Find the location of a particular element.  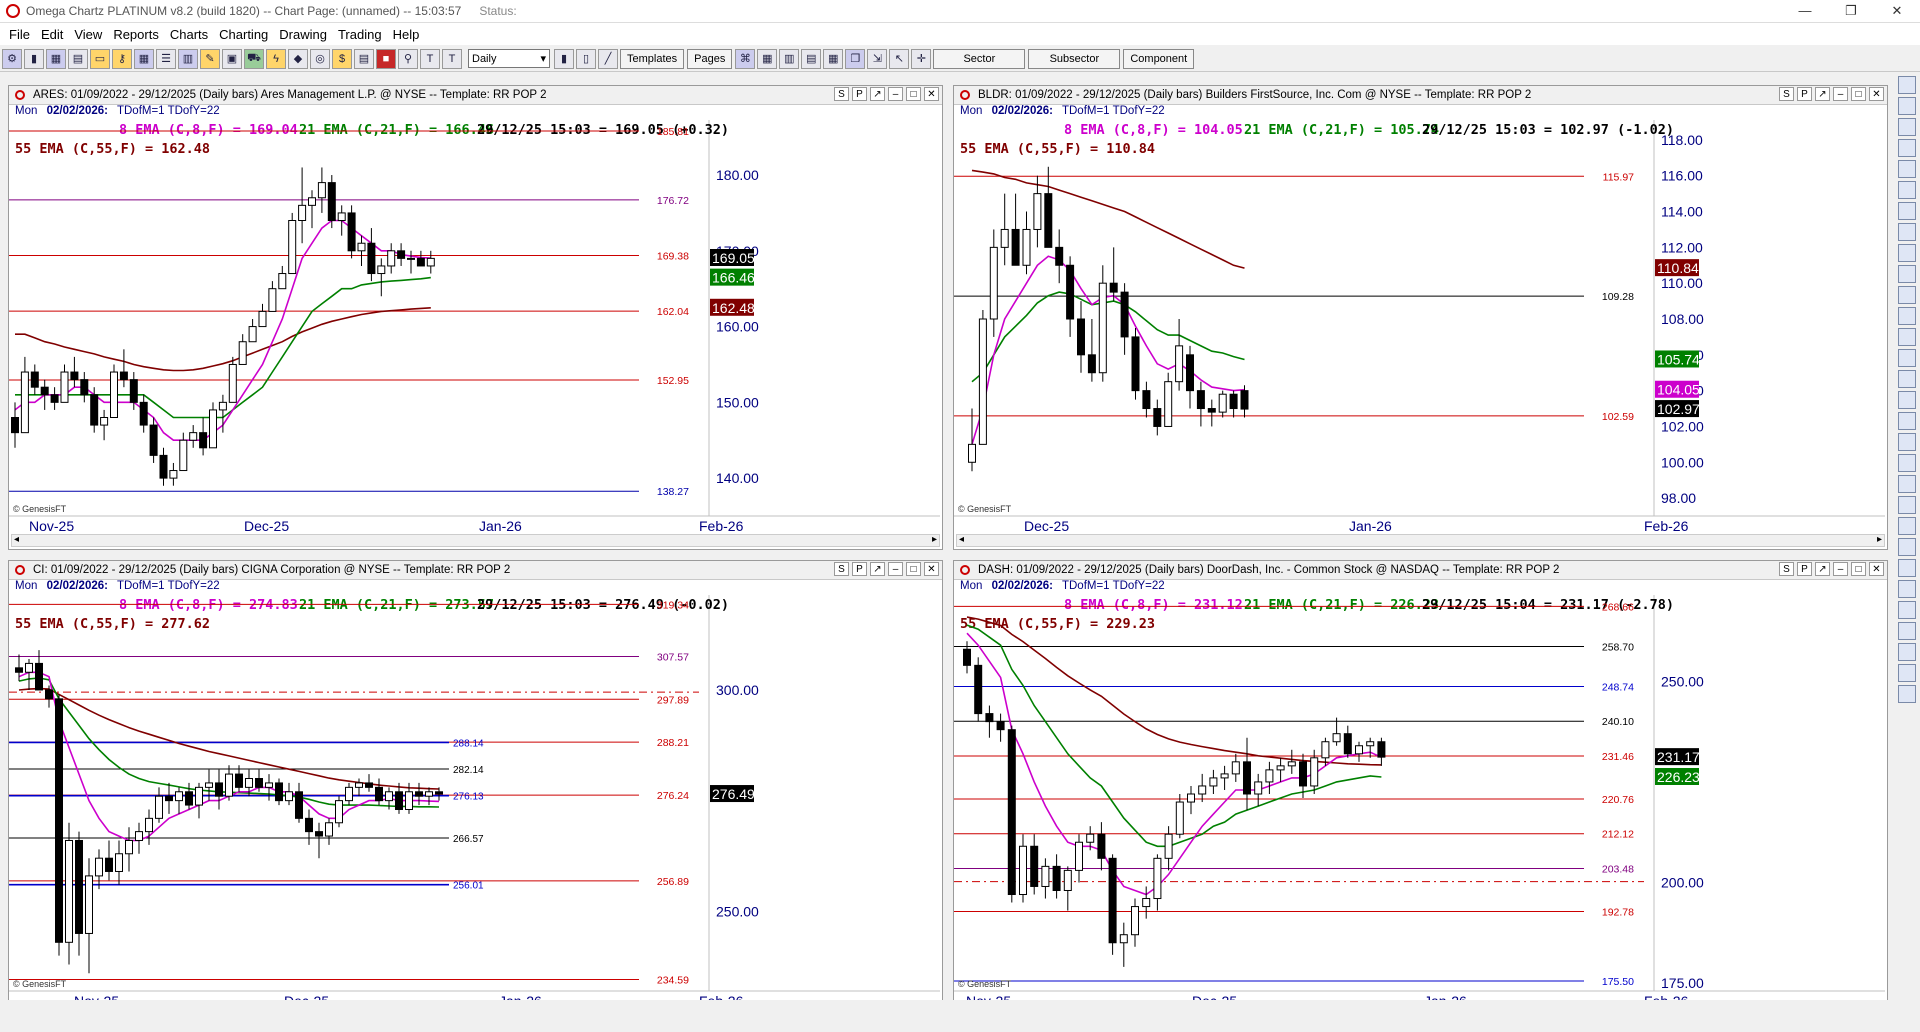

pages-button: Pages is located at coordinates (710, 58).